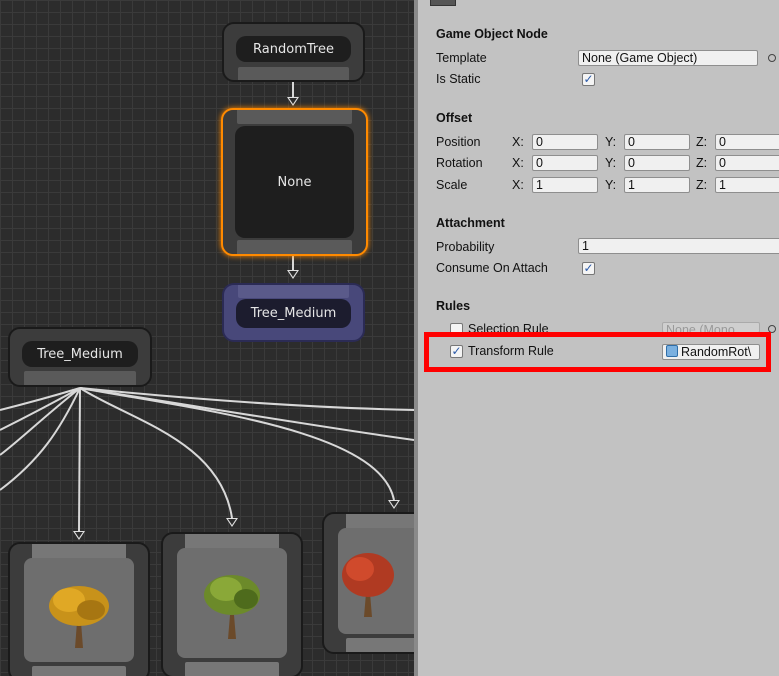  I want to click on position-z-field: 0, so click(747, 142).